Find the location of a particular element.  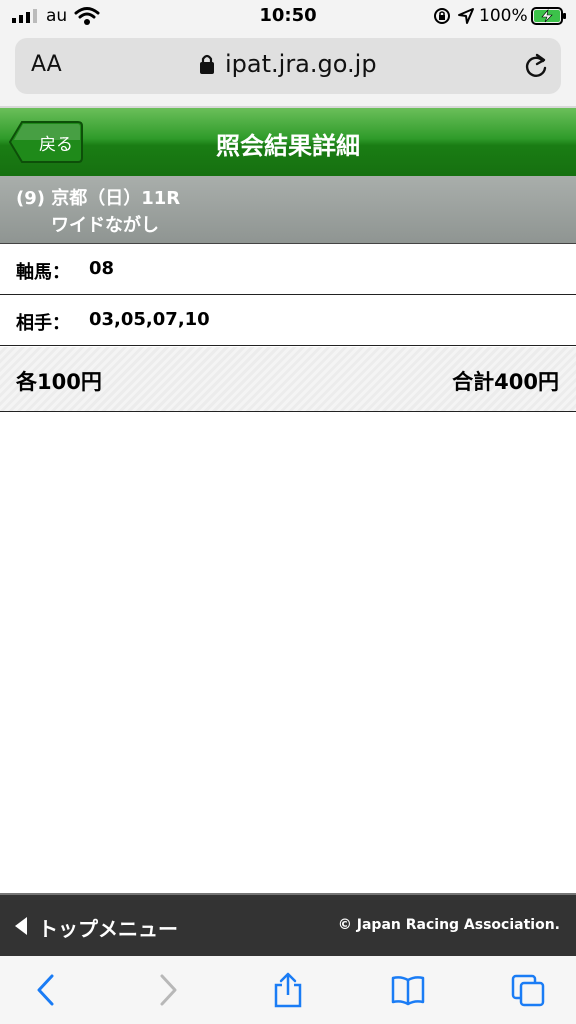

reload-icon is located at coordinates (536, 66).